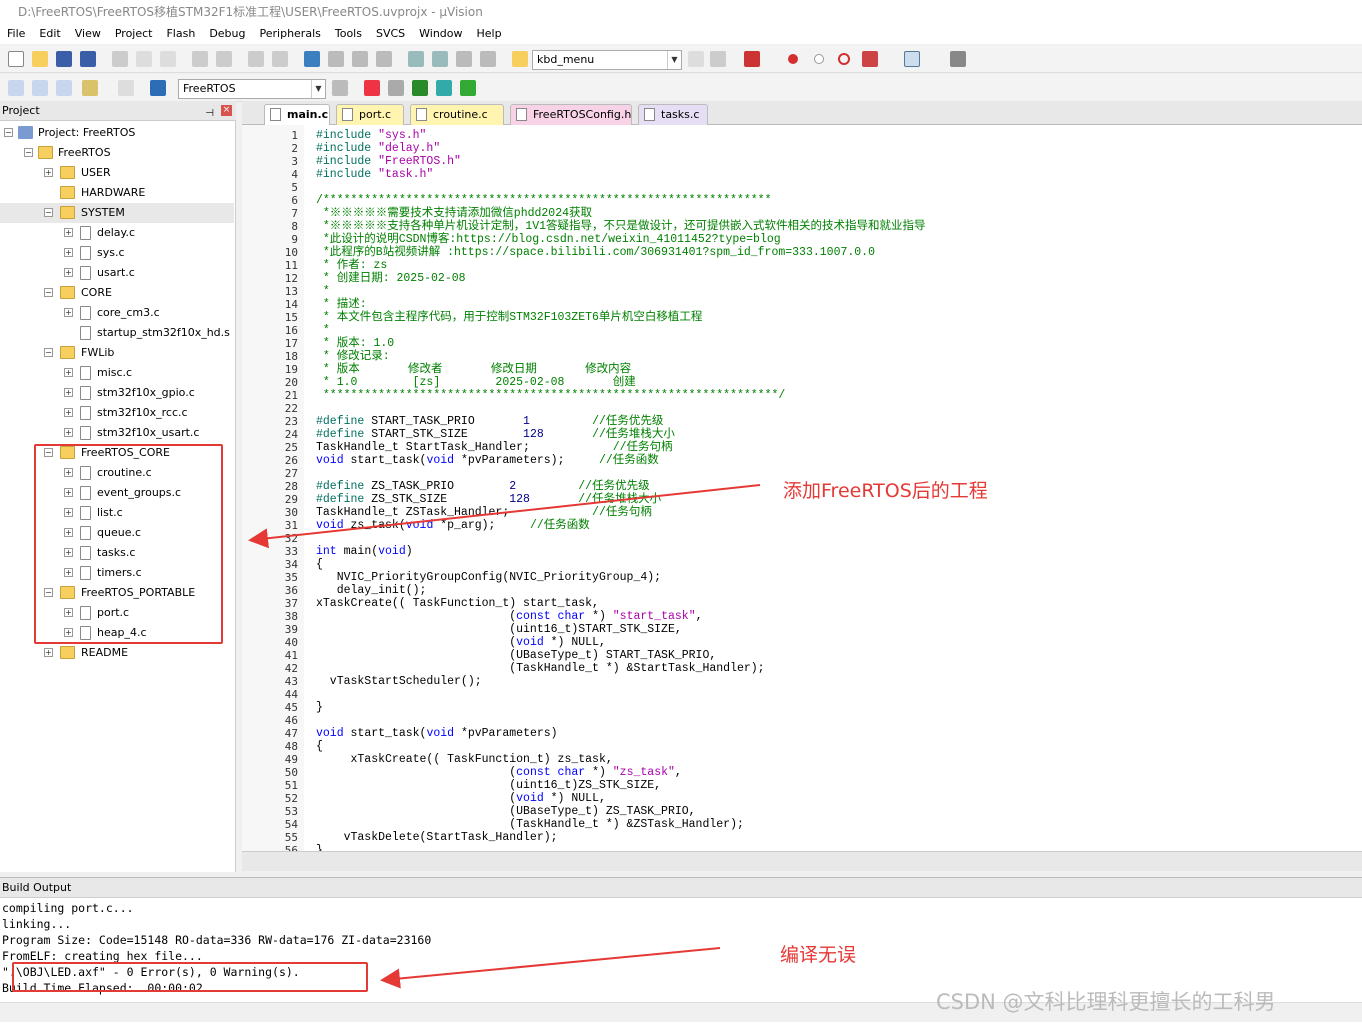  I want to click on tab-freertosconfig-h: FreeRTOSConfig.h, so click(571, 114).